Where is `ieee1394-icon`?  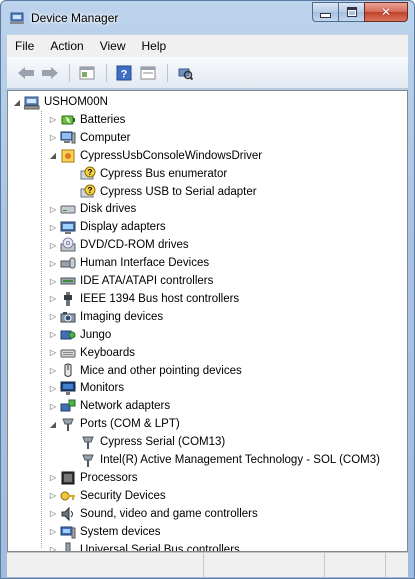
ieee1394-icon is located at coordinates (68, 299).